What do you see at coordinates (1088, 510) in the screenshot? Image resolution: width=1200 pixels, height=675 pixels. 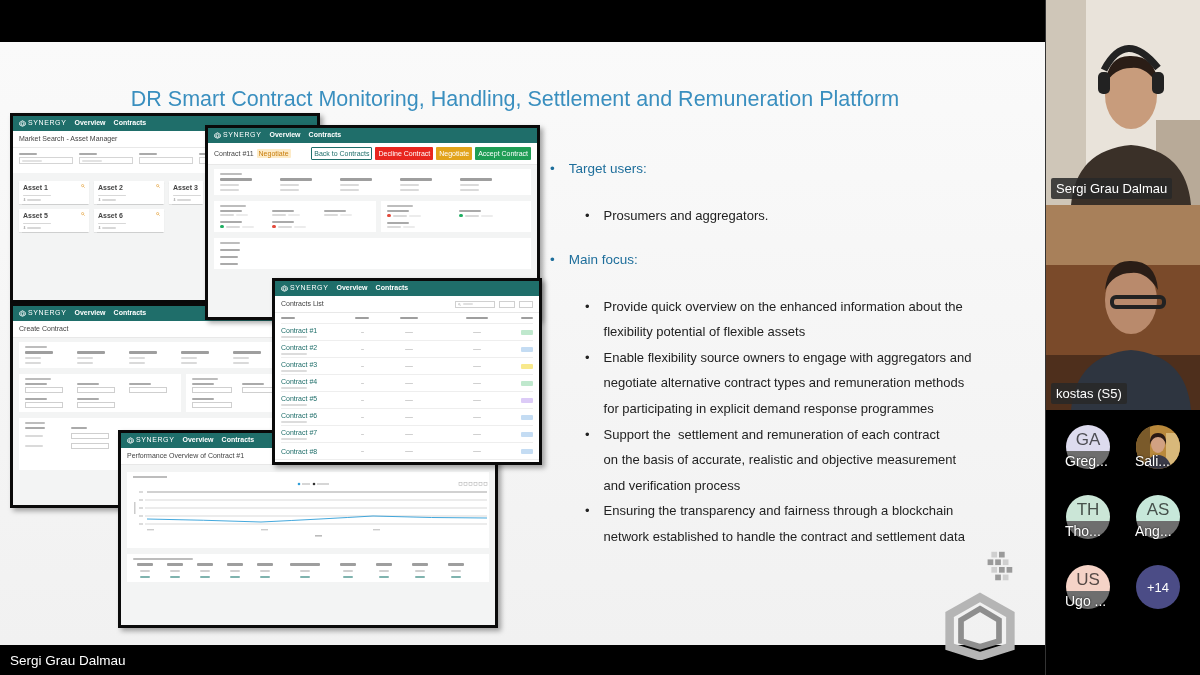 I see `avatar-initials: TH` at bounding box center [1088, 510].